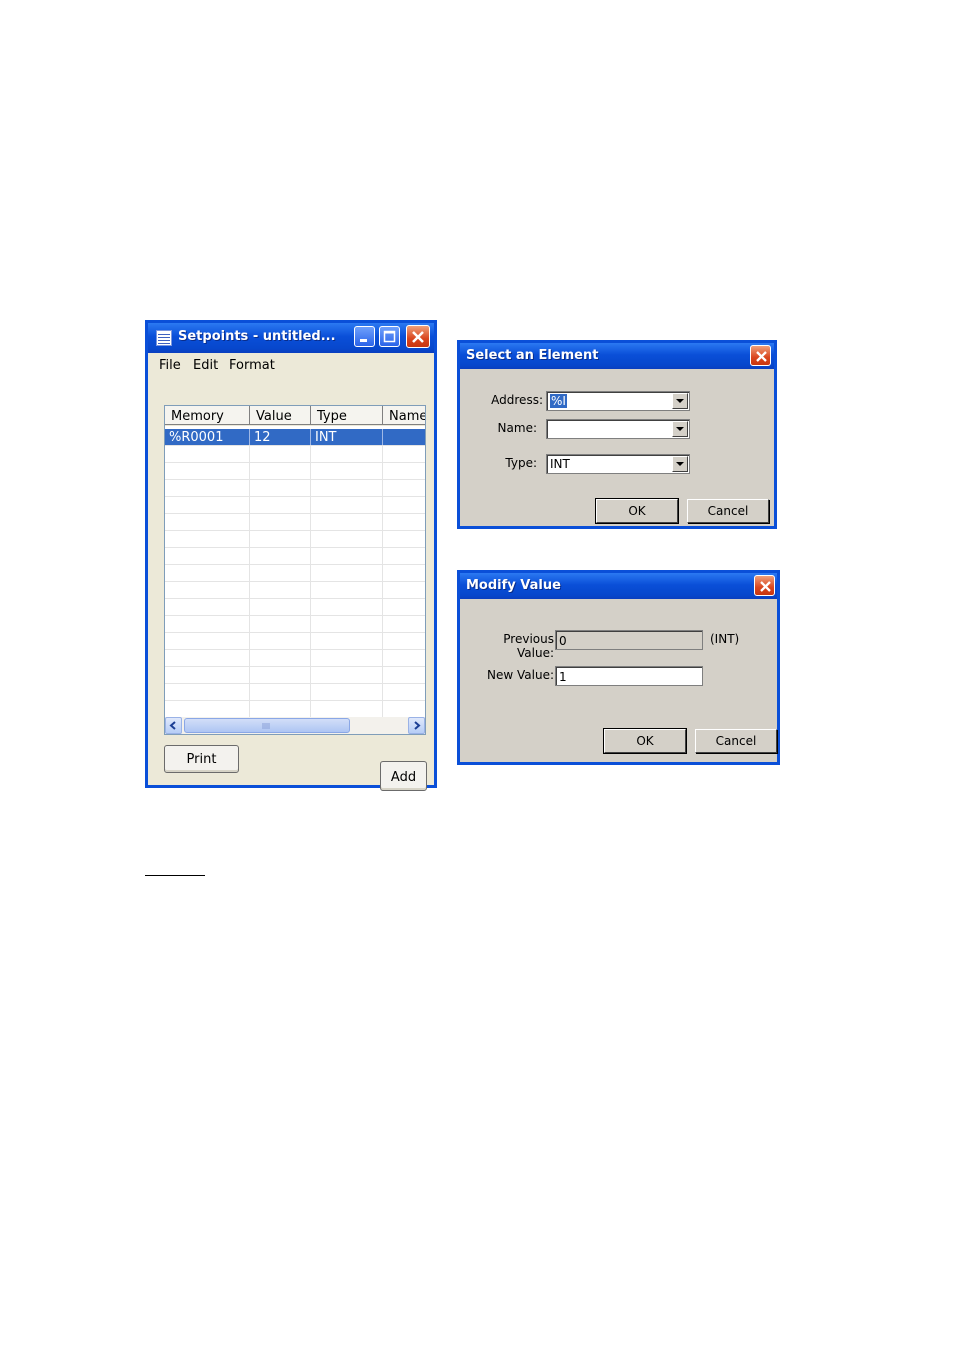 Image resolution: width=954 pixels, height=1351 pixels. Describe the element at coordinates (404, 415) in the screenshot. I see `column-header-name: Name` at that location.